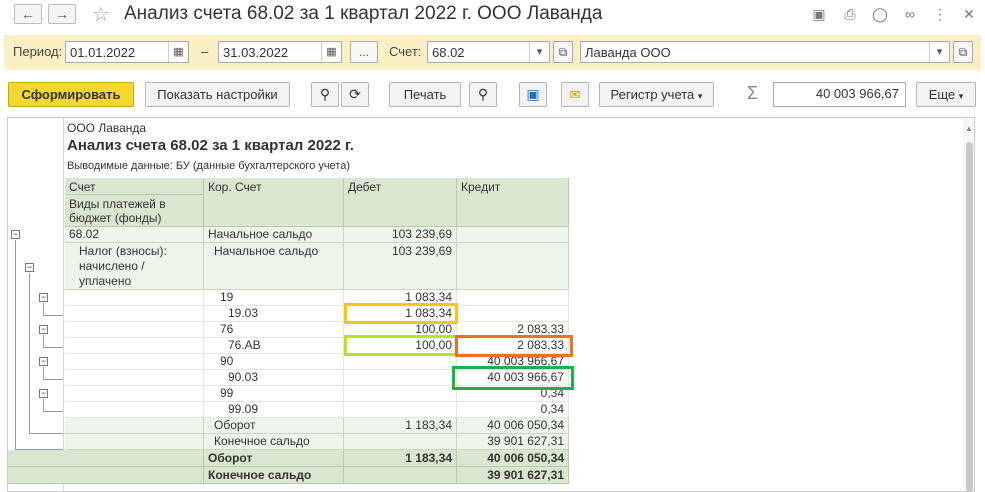 This screenshot has height=492, width=985. I want to click on more-vertical-icon: ⋮, so click(940, 14).